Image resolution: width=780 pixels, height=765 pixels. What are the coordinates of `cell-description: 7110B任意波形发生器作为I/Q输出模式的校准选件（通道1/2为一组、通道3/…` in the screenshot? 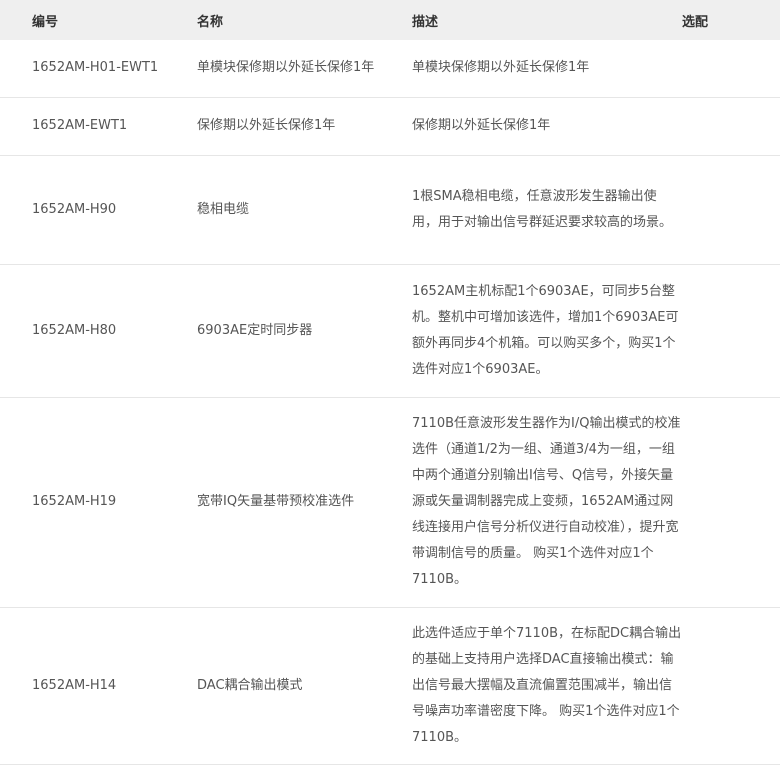 It's located at (530, 502).